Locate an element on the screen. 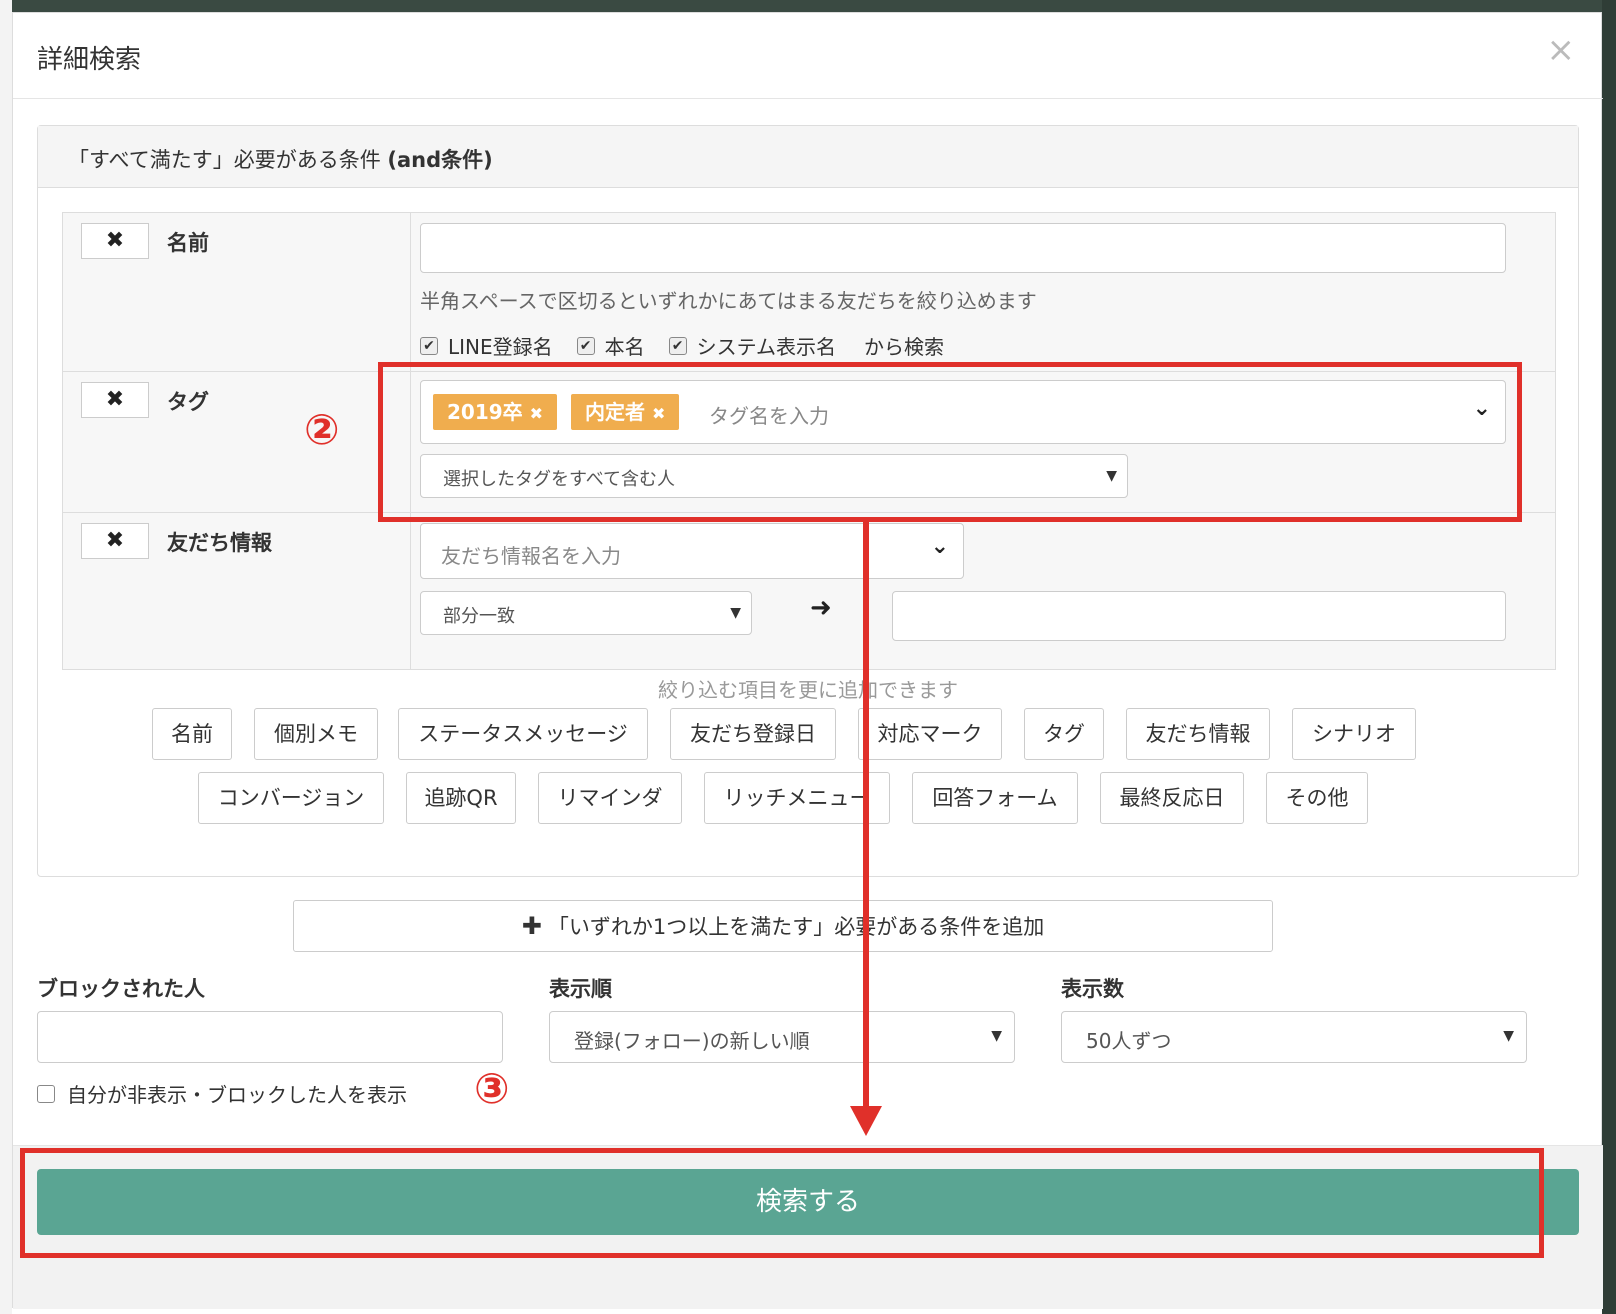 This screenshot has width=1616, height=1314. add-item-friend-date-button: 友だち登録日 is located at coordinates (753, 734).